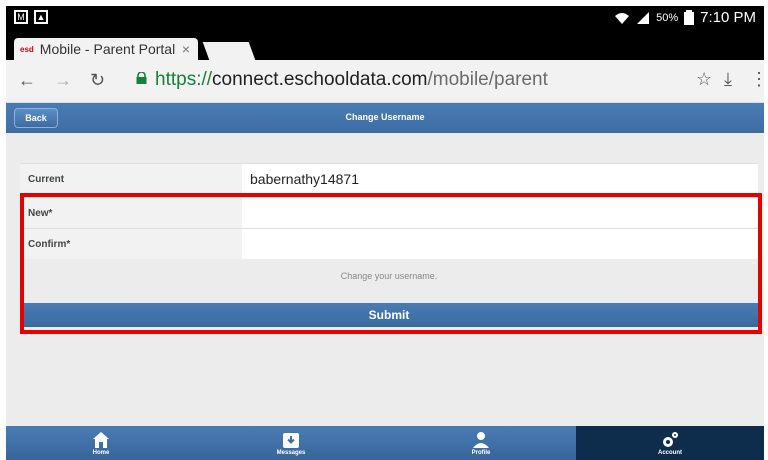 The height and width of the screenshot is (460, 768). I want to click on bookmark-star-icon: ☆, so click(704, 79).